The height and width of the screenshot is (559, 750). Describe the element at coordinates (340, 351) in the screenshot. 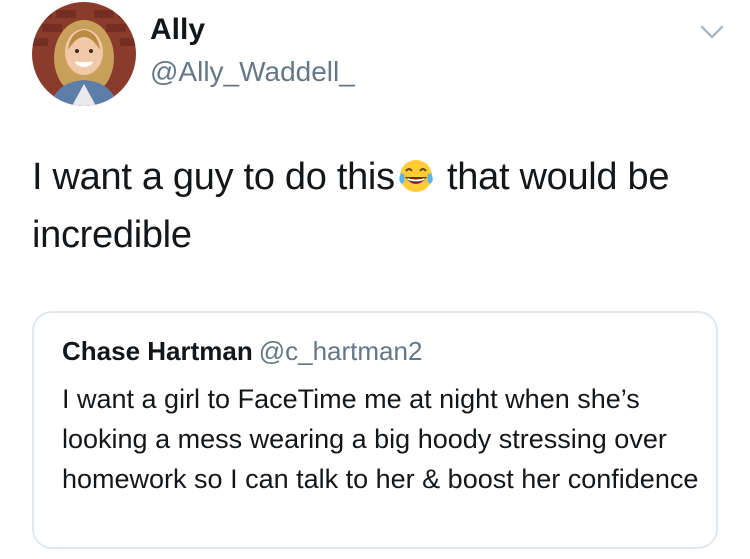

I see `quoted-author-handle: @c_hartman2` at that location.